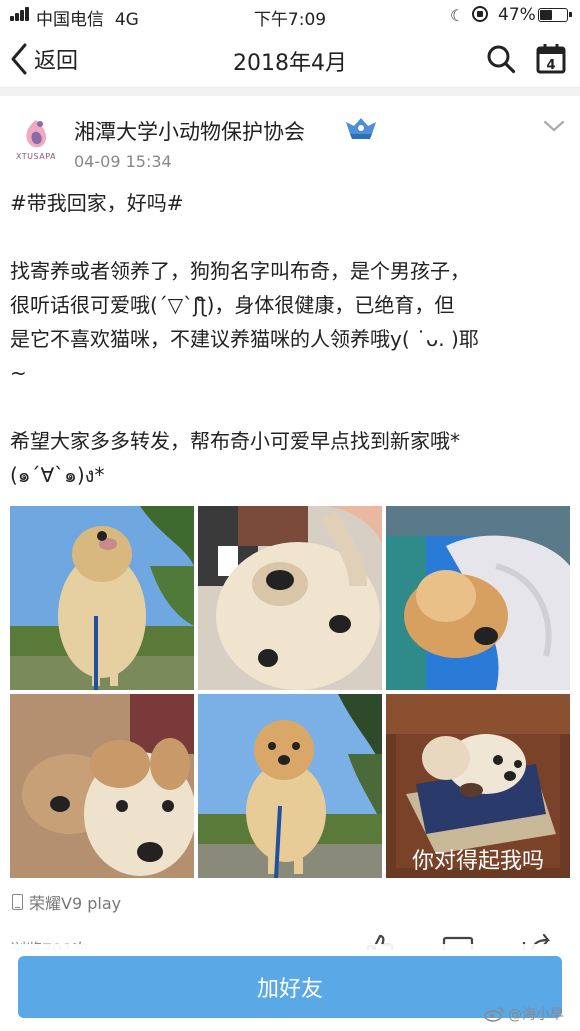  What do you see at coordinates (290, 987) in the screenshot?
I see `add-friend-button: 加好友` at bounding box center [290, 987].